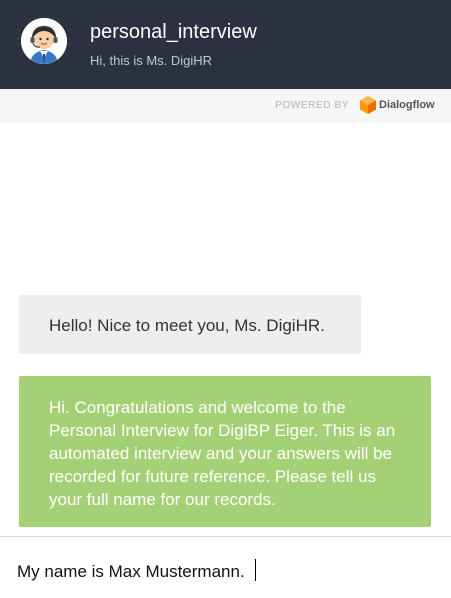 The width and height of the screenshot is (451, 598). Describe the element at coordinates (368, 105) in the screenshot. I see `dialogflow-logo-icon` at that location.